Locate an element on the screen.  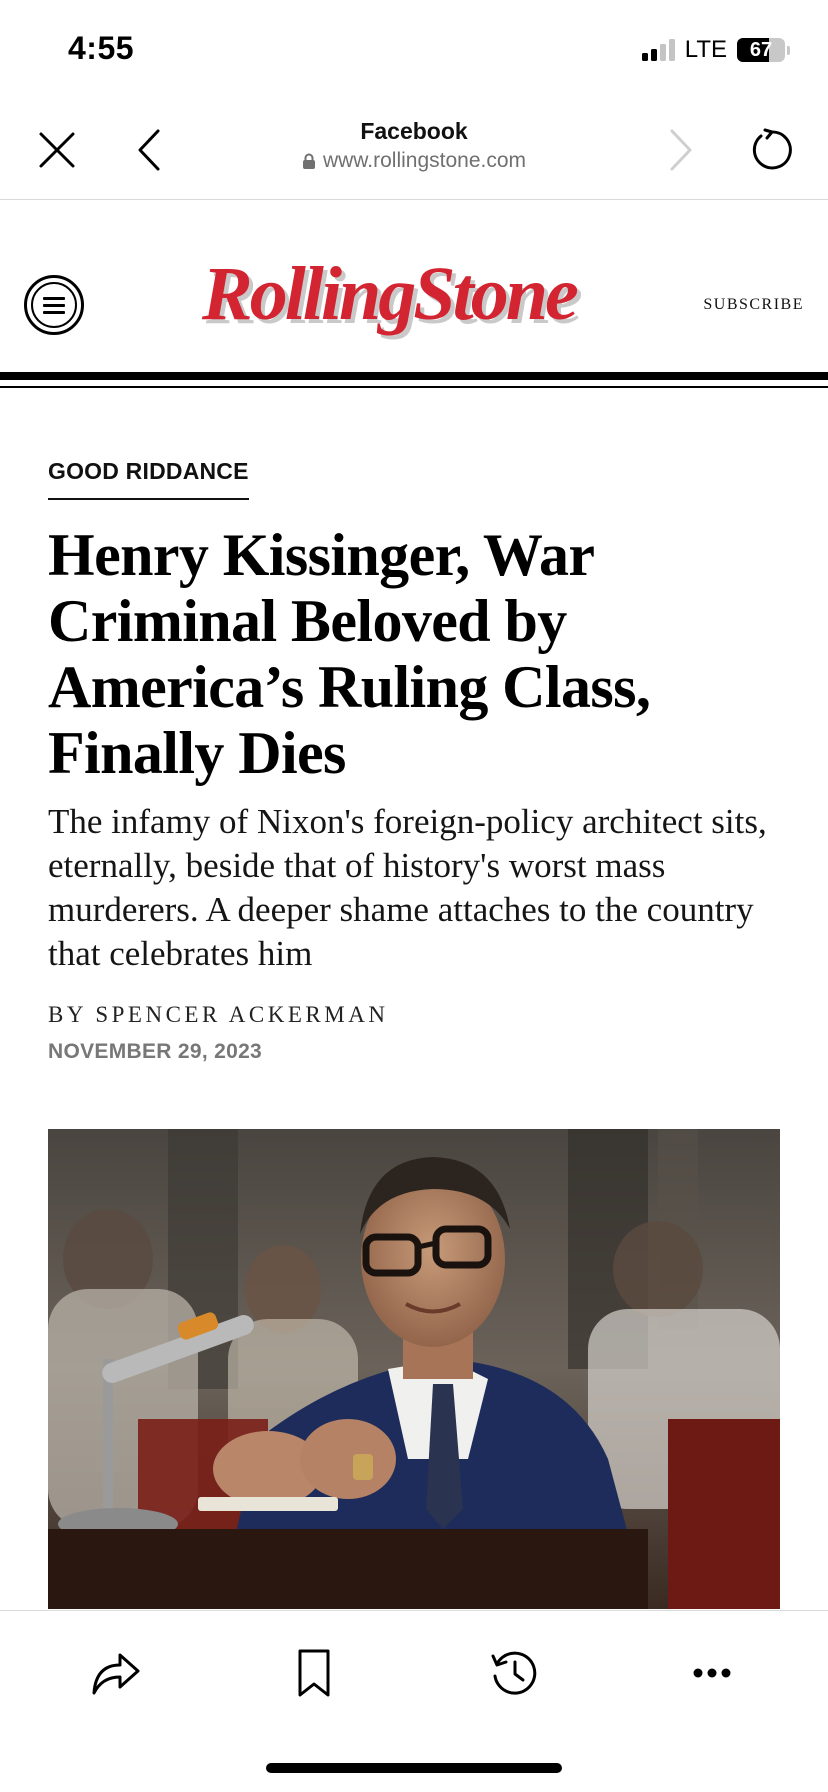
status-time: 4:55 is located at coordinates (101, 48).